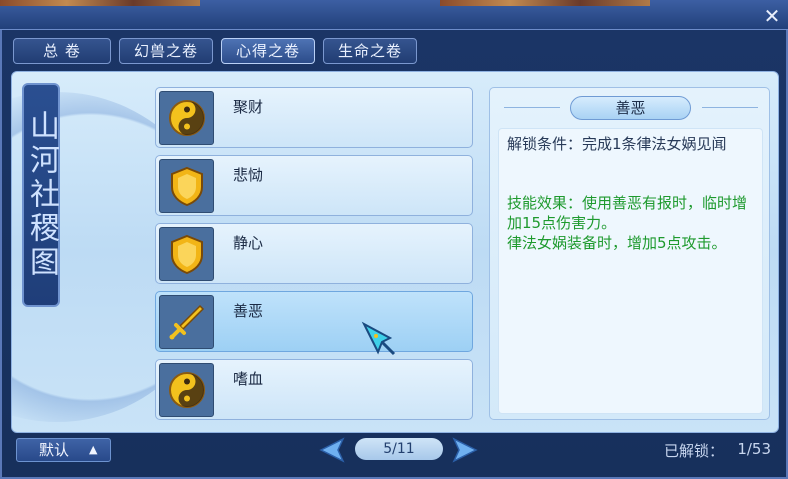  What do you see at coordinates (186, 322) in the screenshot?
I see `sword-icon` at bounding box center [186, 322].